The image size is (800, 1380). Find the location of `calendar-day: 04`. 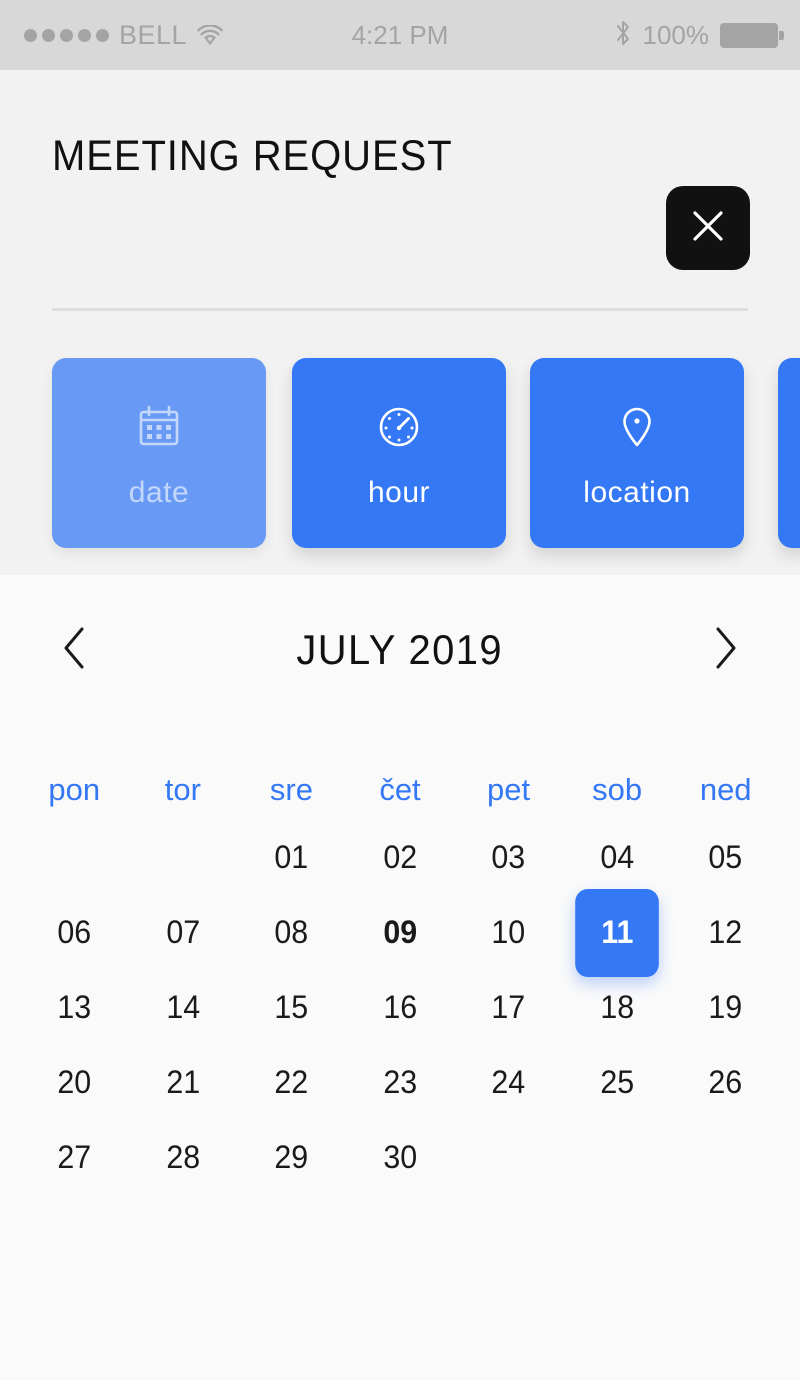

calendar-day: 04 is located at coordinates (617, 857).